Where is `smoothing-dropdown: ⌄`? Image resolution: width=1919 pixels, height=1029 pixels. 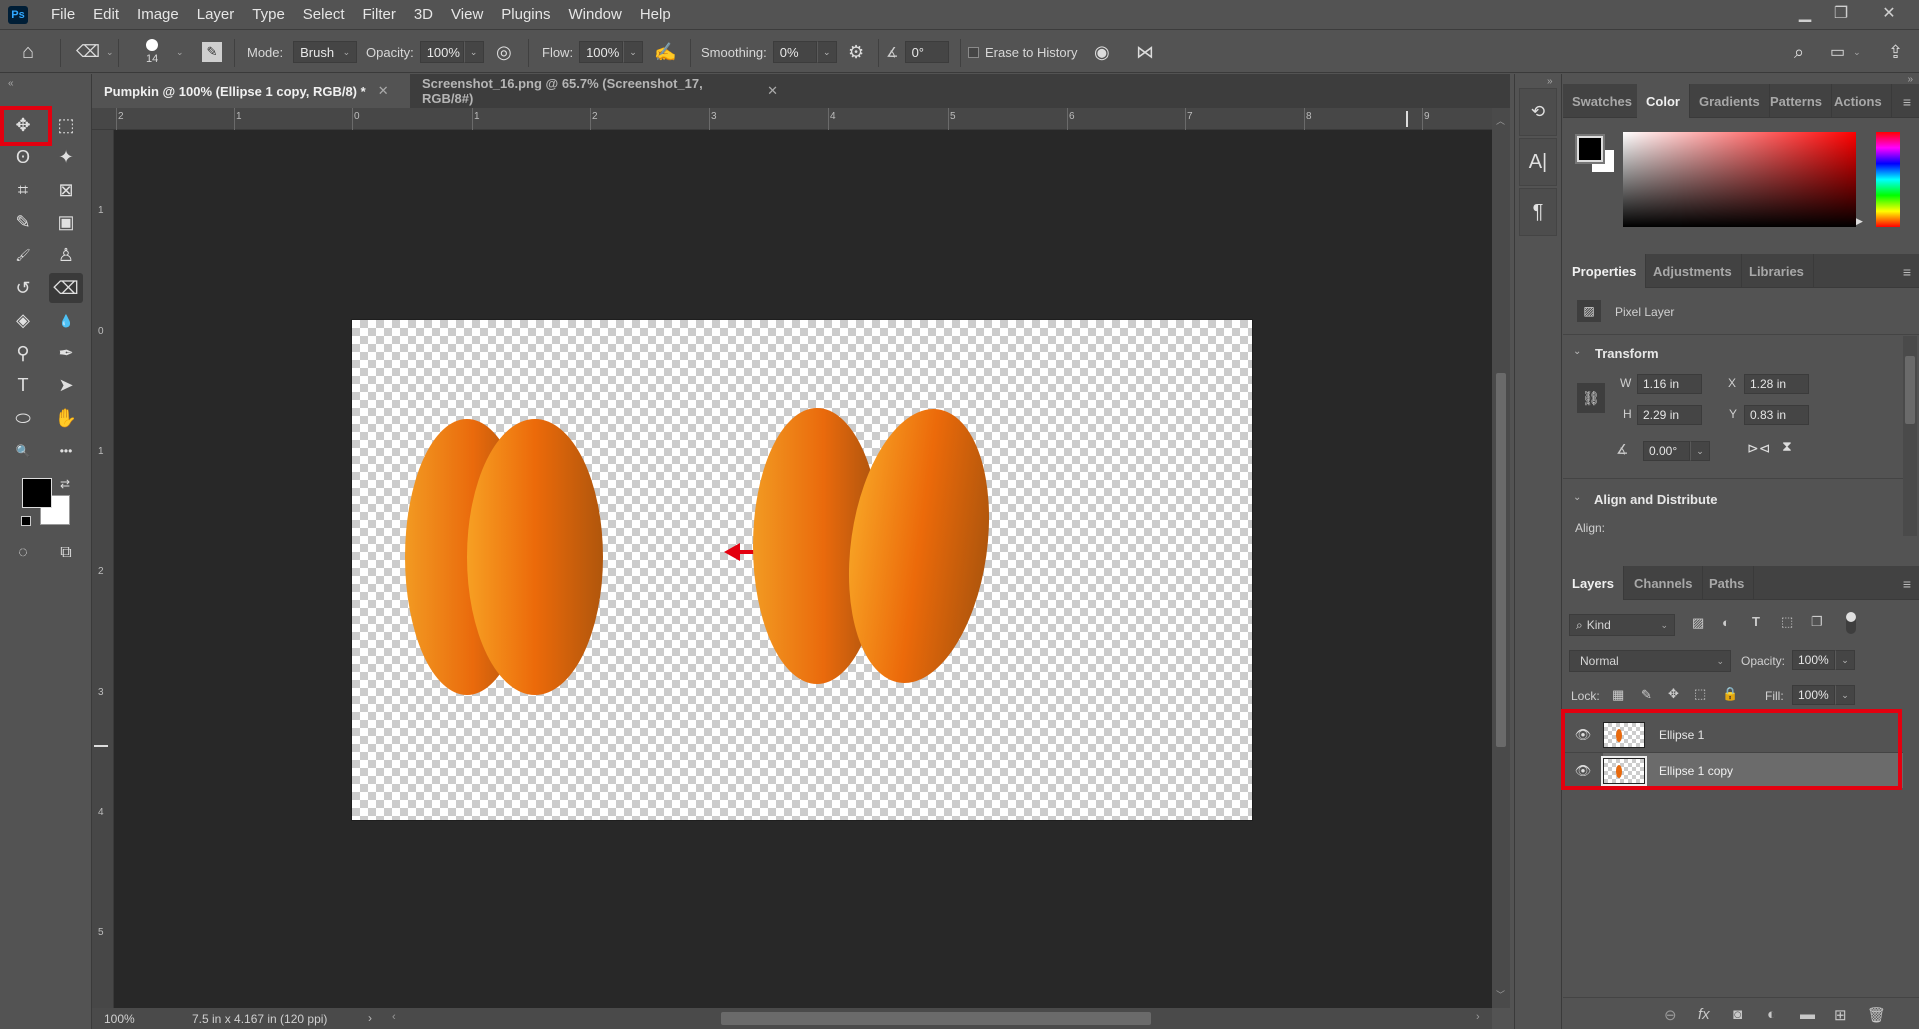 smoothing-dropdown: ⌄ is located at coordinates (826, 52).